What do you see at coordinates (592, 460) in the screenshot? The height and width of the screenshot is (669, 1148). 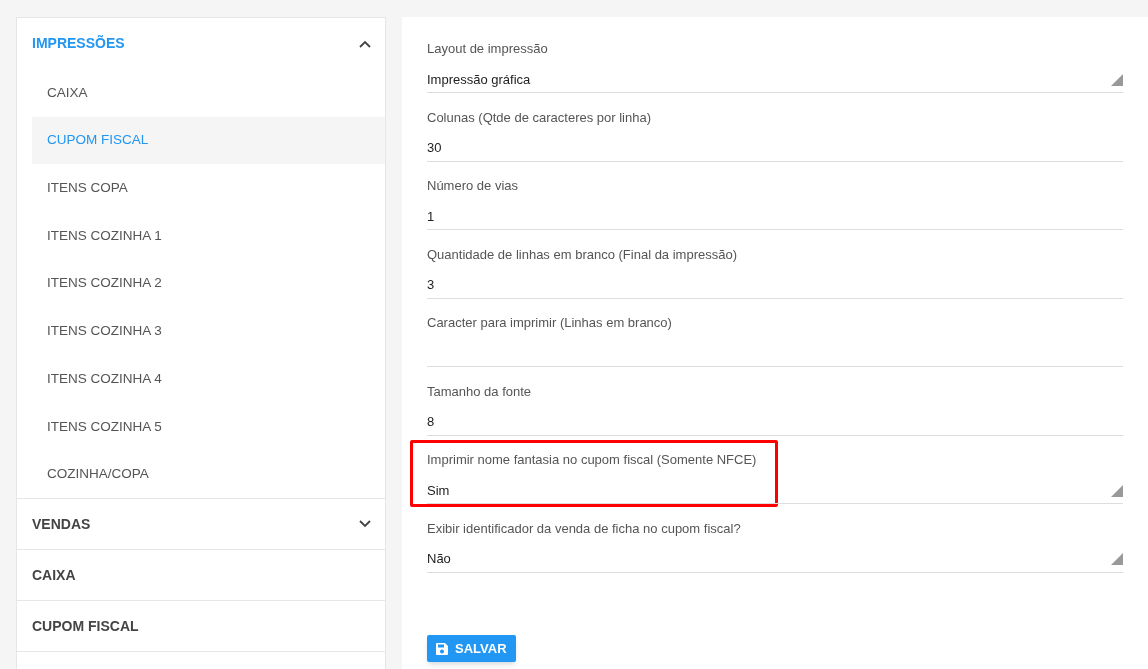 I see `field-label: Imprimir nome fantasia no cupom fiscal (Somente NFCE)` at bounding box center [592, 460].